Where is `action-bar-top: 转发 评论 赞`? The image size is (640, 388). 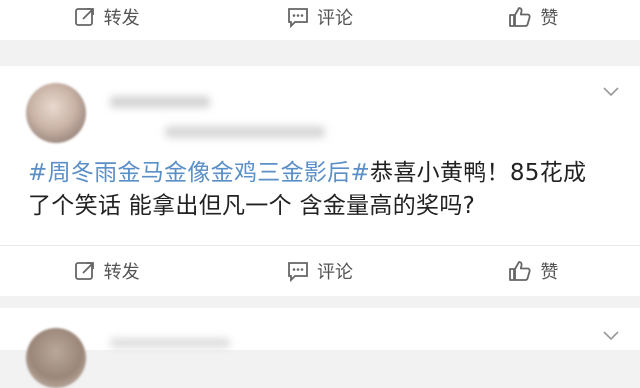
action-bar-top: 转发 评论 赞 is located at coordinates (320, 20).